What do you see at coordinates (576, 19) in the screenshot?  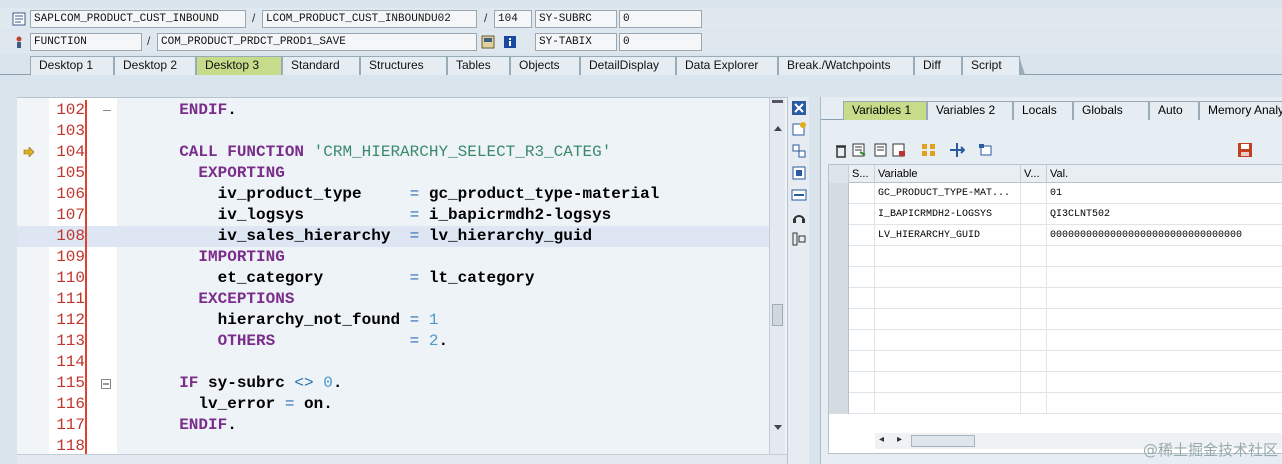 I see `sysvar-name-field: SY-SUBRC` at bounding box center [576, 19].